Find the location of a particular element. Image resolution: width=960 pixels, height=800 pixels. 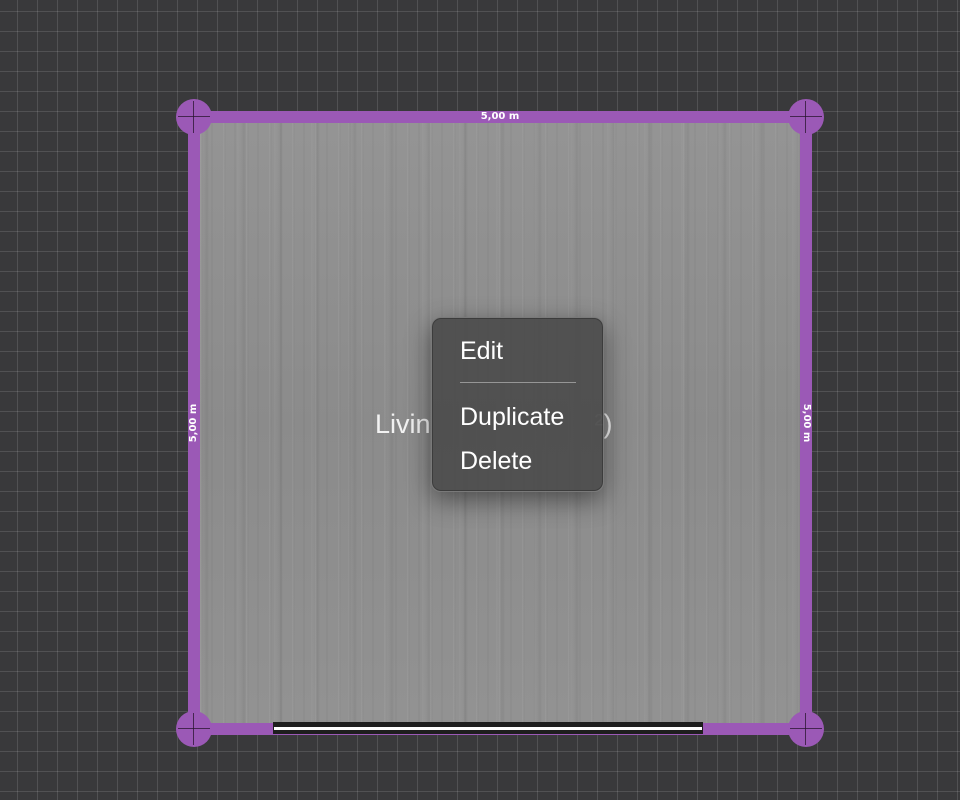

context-menu: Edit Duplicate Delete is located at coordinates (517, 404).